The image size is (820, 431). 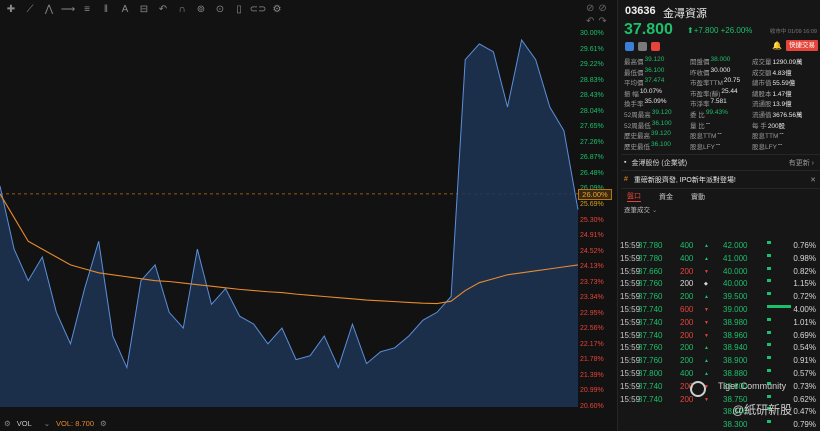 What do you see at coordinates (644, 72) in the screenshot?
I see `stat-cell: 最低價 36.100` at bounding box center [644, 72].